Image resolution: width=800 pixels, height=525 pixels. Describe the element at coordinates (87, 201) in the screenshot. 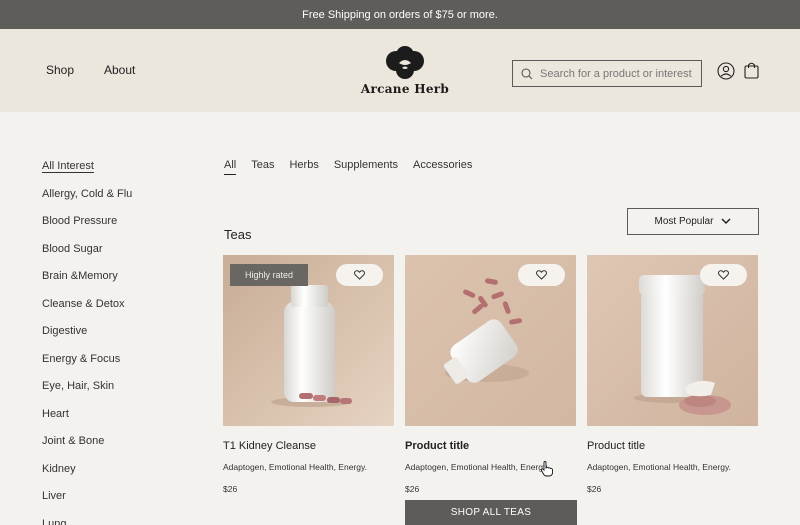

I see `sidebar-item-allergy: Allergy, Cold & Flu` at that location.